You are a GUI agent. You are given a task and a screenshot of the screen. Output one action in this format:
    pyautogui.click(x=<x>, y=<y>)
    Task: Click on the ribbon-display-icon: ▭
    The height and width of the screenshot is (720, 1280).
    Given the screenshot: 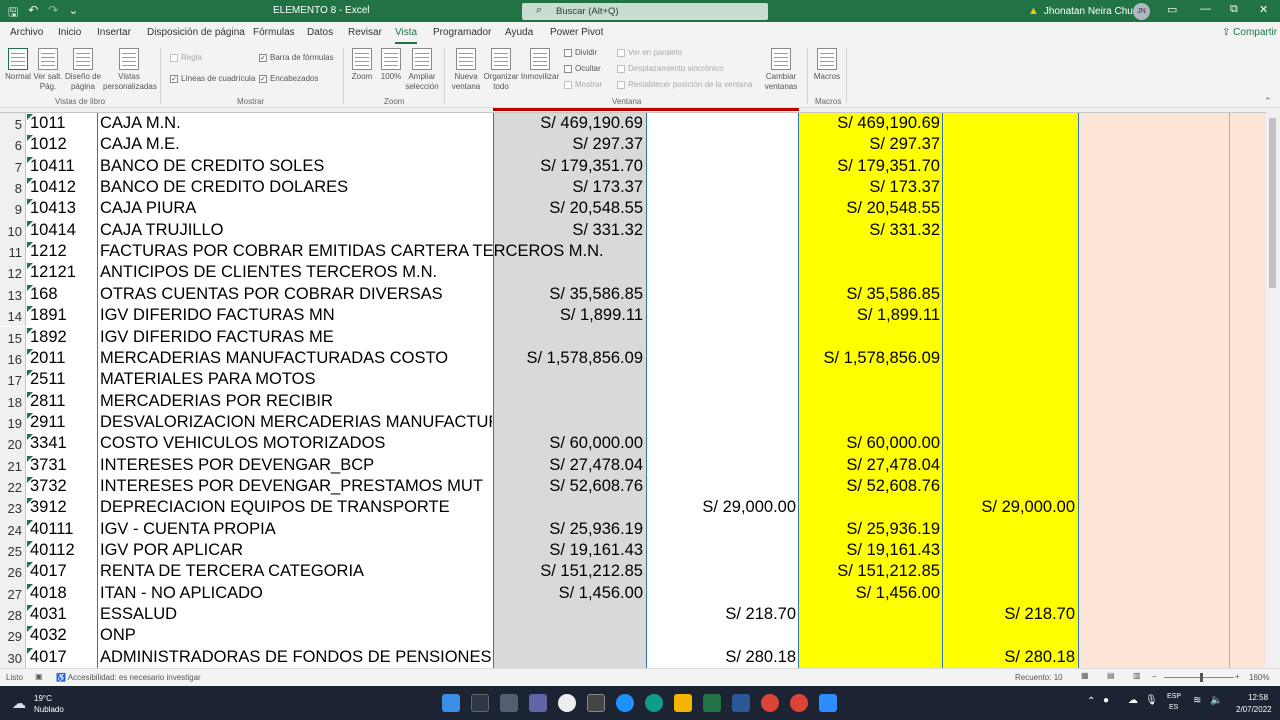 What is the action you would take?
    pyautogui.click(x=1172, y=9)
    